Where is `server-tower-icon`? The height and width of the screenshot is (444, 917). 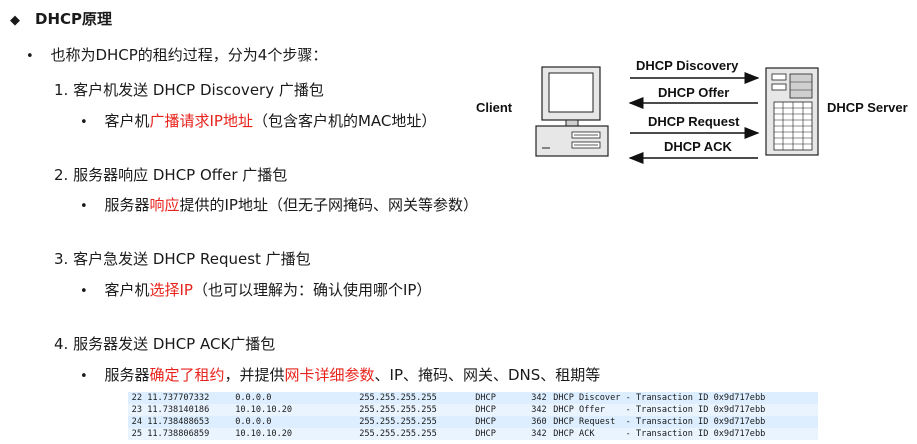
server-tower-icon is located at coordinates (792, 111).